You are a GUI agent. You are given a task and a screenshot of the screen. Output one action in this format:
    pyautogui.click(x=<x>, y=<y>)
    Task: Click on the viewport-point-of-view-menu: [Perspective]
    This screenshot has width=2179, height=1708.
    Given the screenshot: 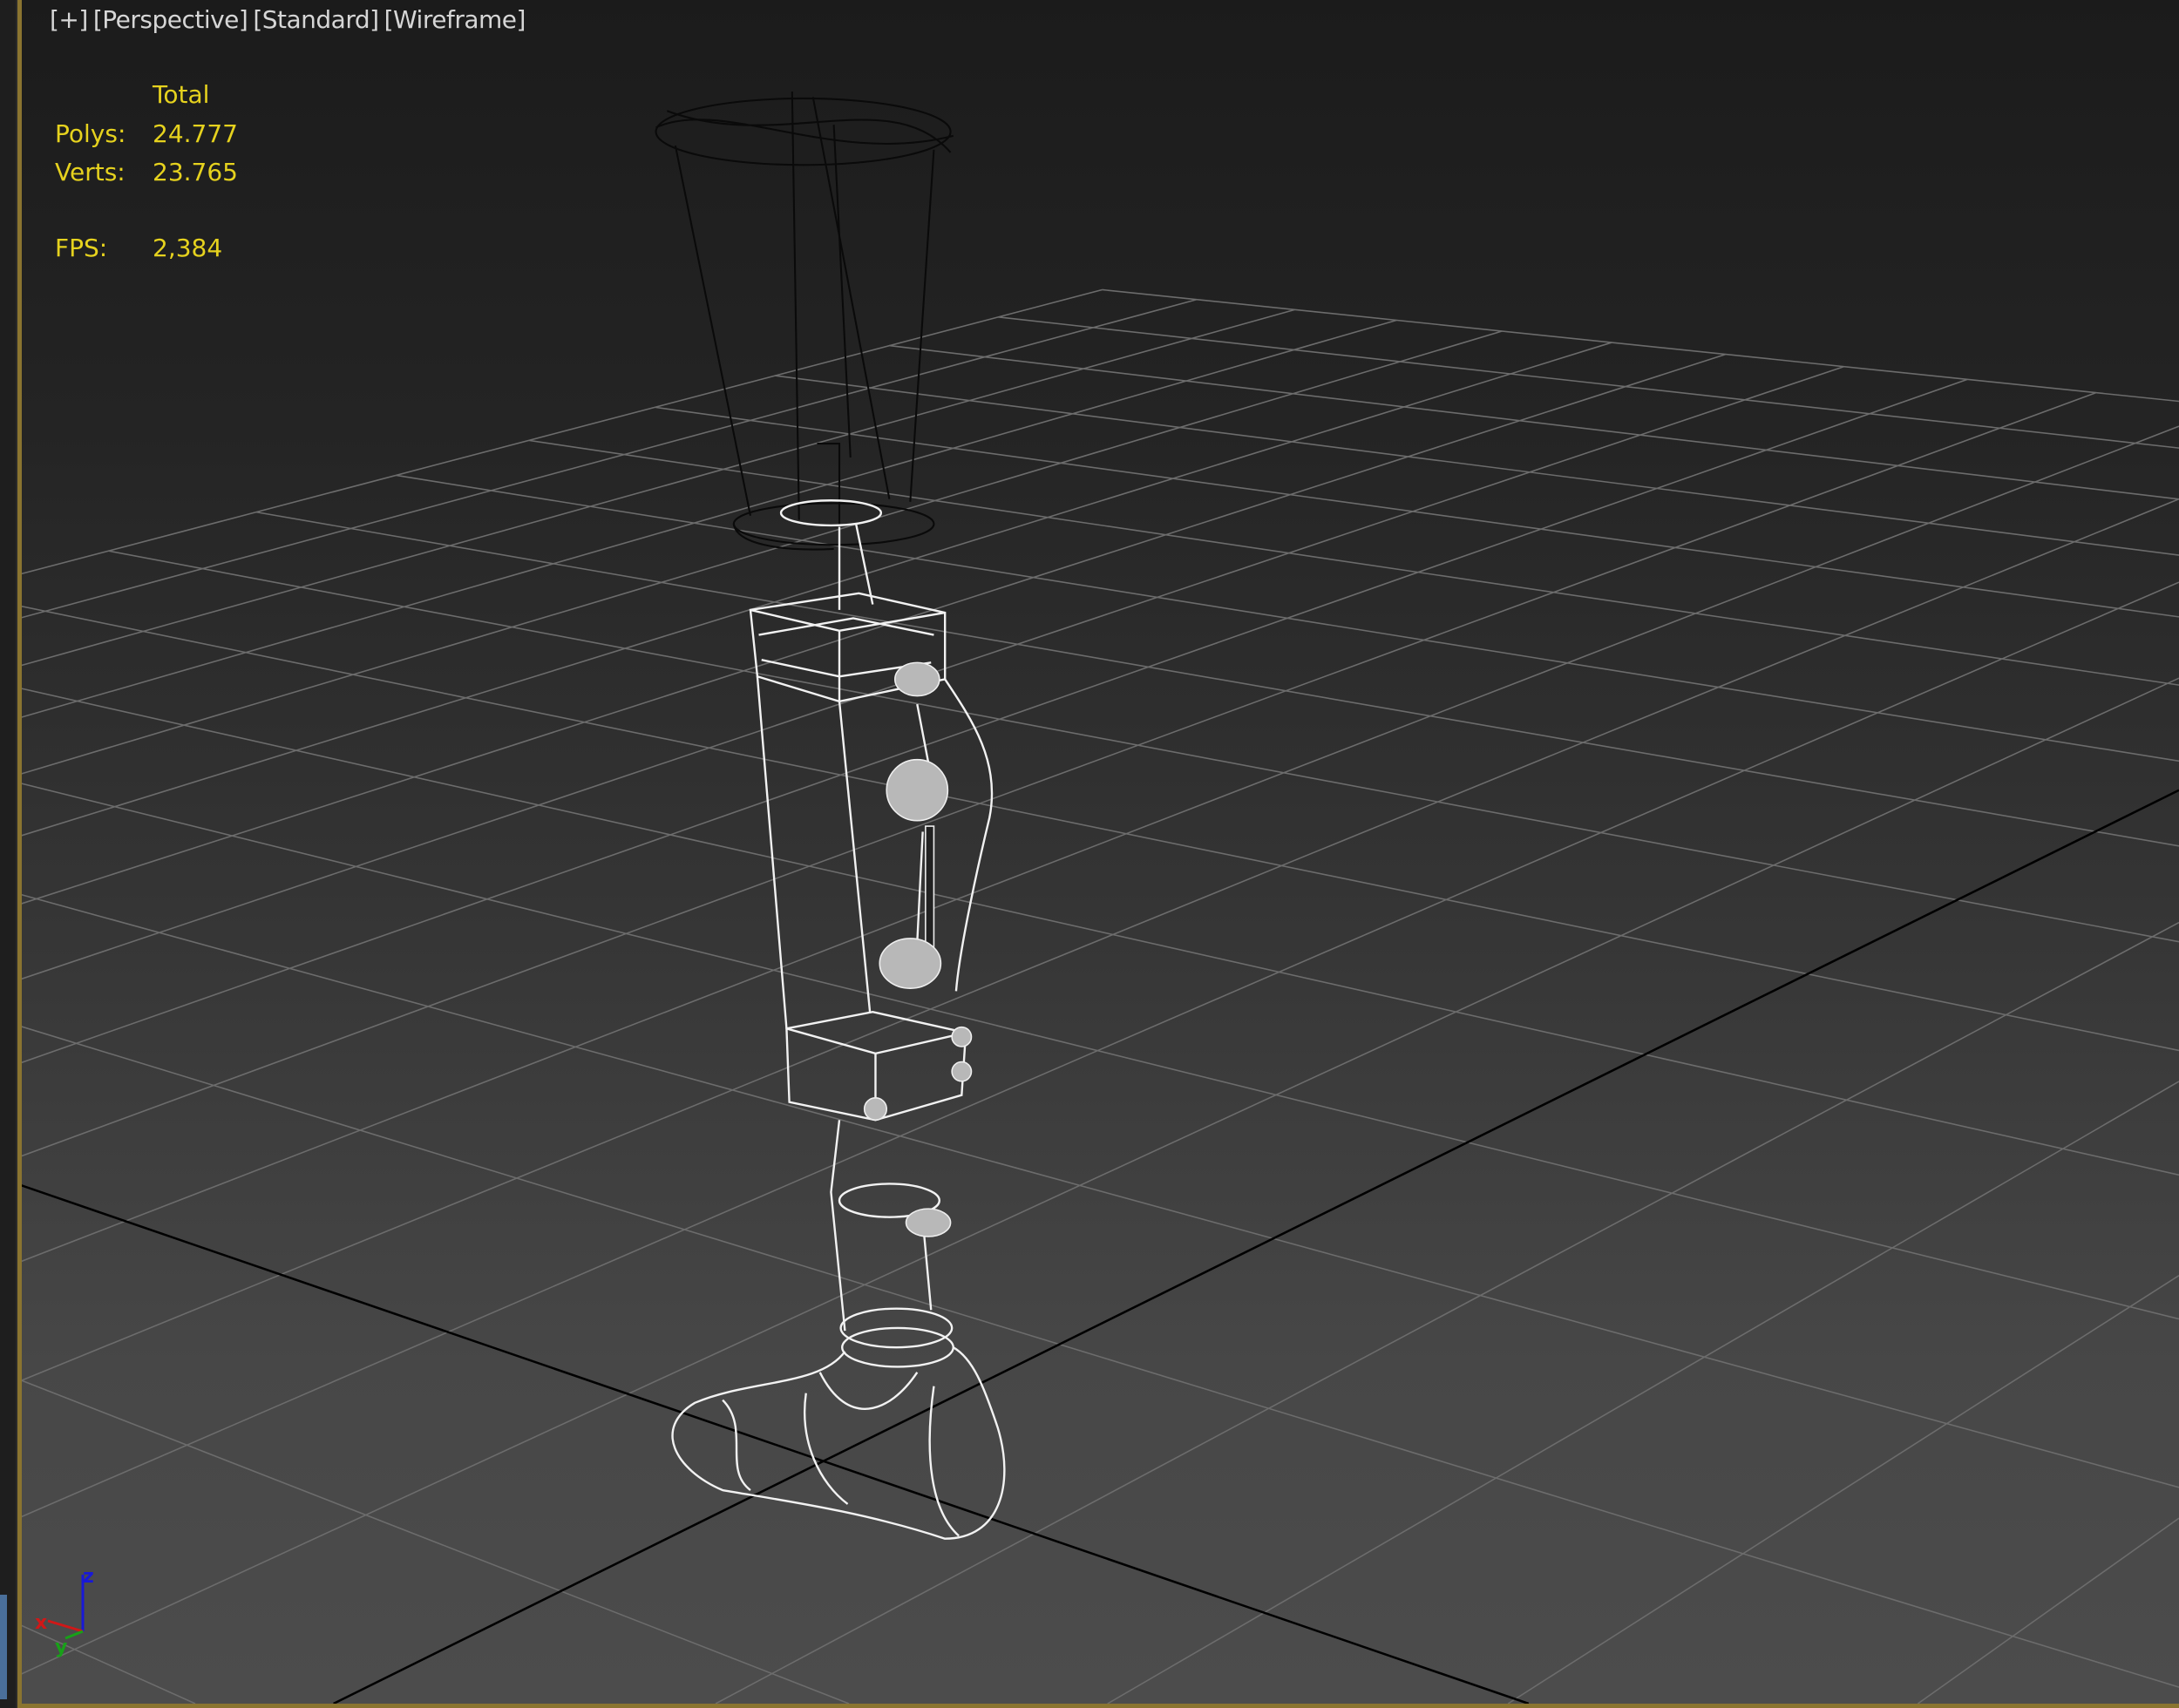 What is the action you would take?
    pyautogui.click(x=170, y=19)
    